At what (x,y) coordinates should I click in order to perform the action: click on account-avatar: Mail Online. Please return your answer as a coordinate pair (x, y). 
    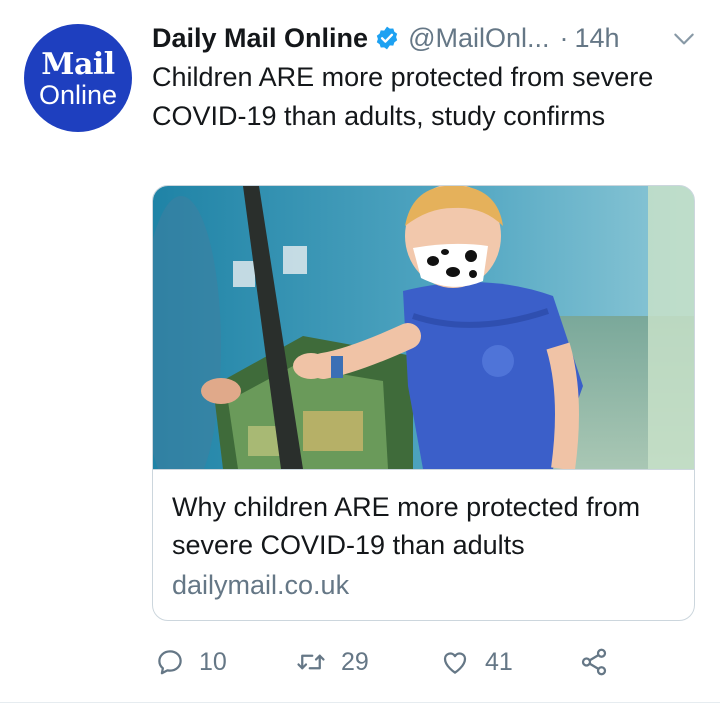
    Looking at the image, I should click on (78, 78).